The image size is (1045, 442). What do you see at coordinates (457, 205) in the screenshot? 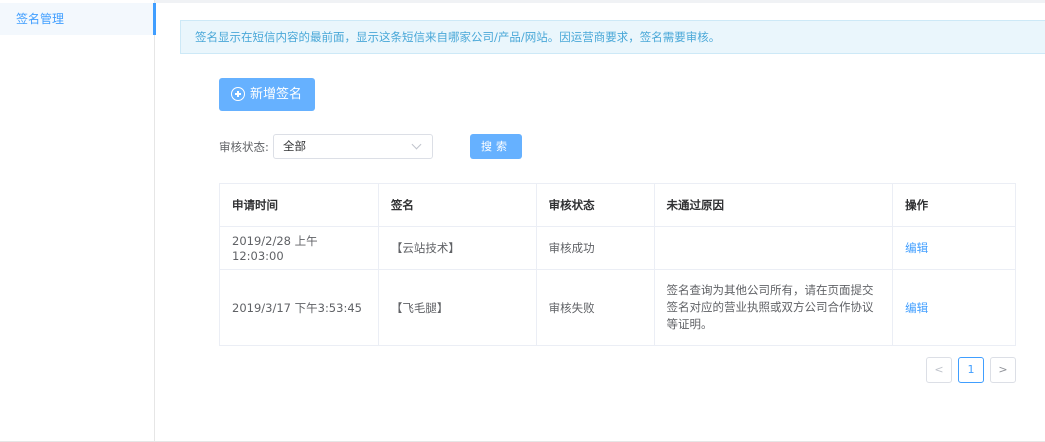
I see `column-header-signature: 签名` at bounding box center [457, 205].